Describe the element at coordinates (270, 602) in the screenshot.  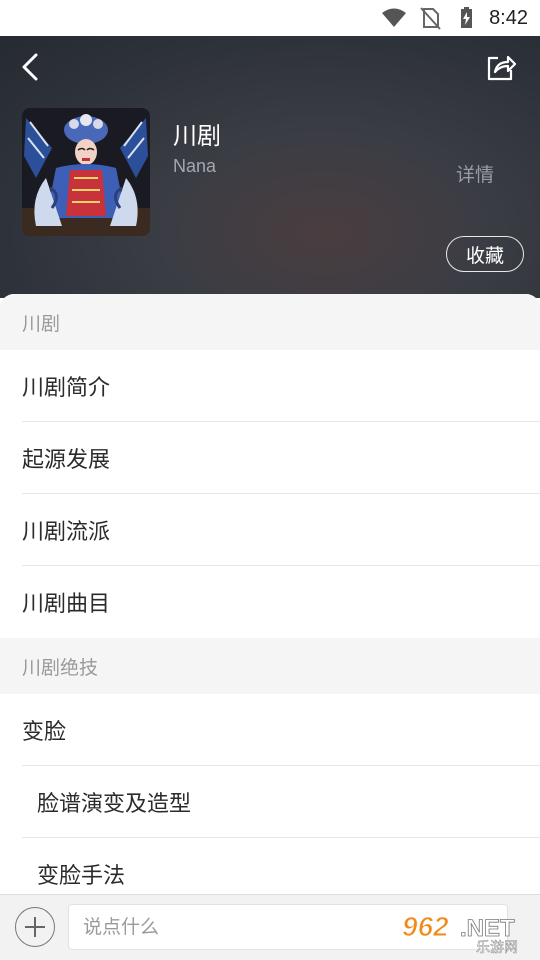
I see `list-item: 川剧曲目` at that location.